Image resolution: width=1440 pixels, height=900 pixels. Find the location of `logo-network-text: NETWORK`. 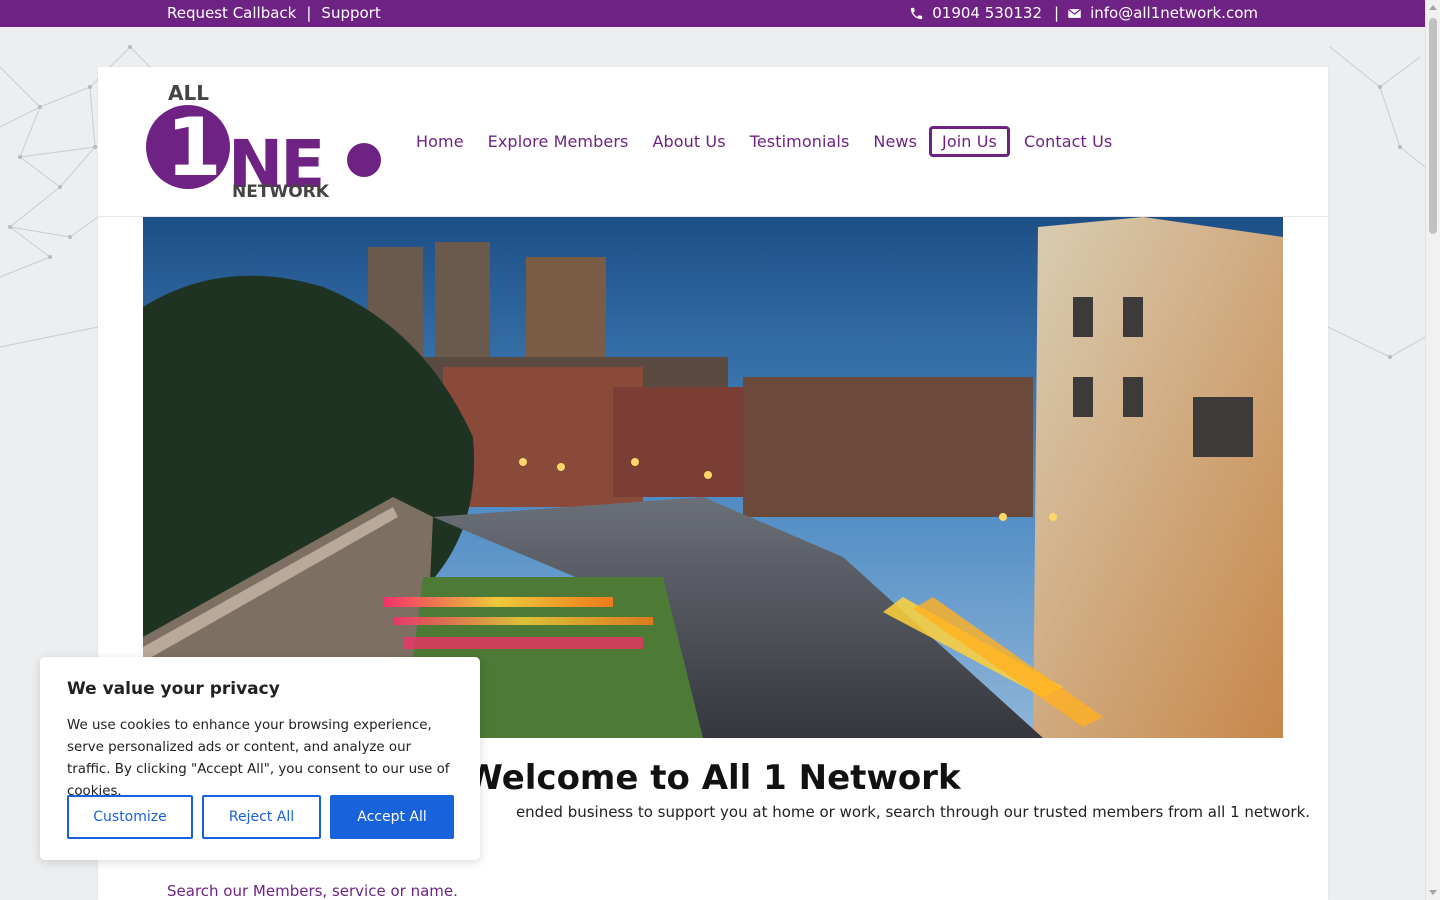

logo-network-text: NETWORK is located at coordinates (281, 191).